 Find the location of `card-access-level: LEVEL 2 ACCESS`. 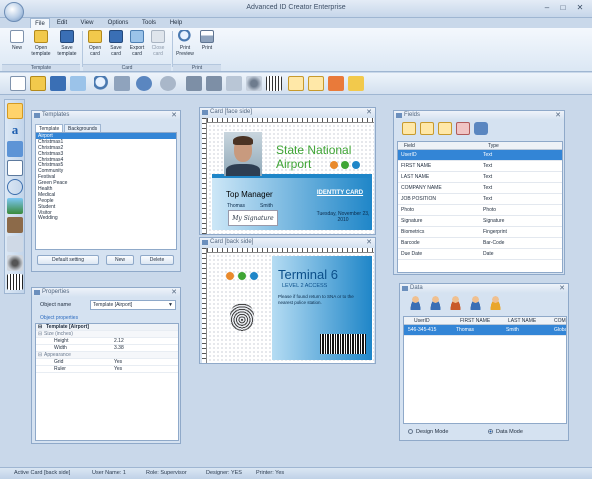

card-access-level: LEVEL 2 ACCESS is located at coordinates (304, 286).